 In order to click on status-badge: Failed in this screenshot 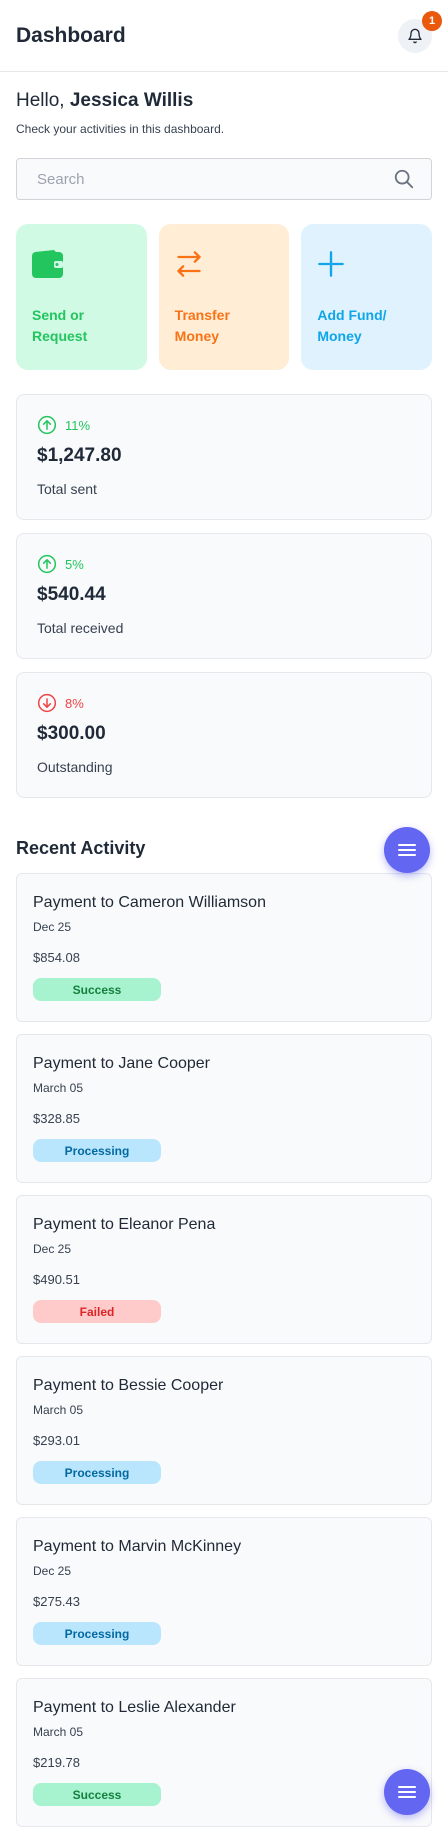, I will do `click(97, 1311)`.